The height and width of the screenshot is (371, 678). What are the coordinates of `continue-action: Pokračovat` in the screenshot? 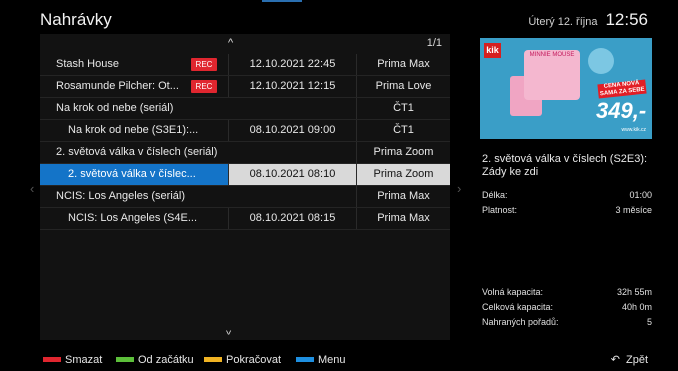 It's located at (242, 360).